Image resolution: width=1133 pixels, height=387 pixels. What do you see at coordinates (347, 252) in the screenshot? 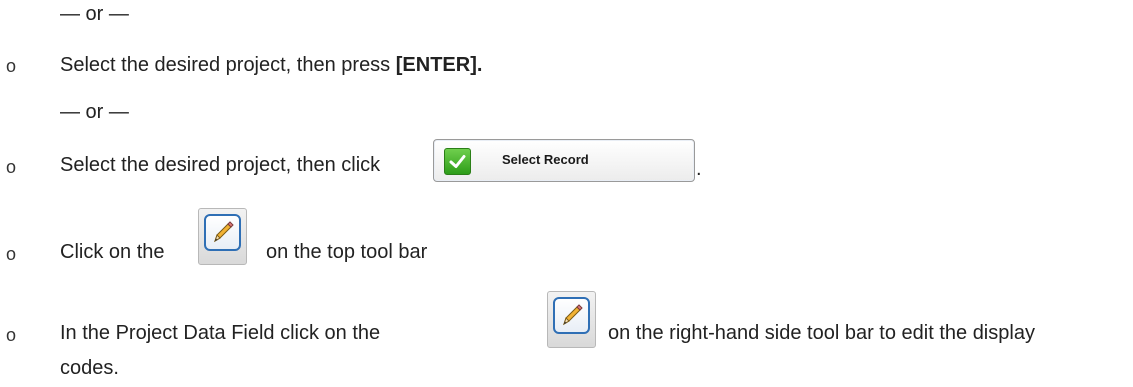
I see `step-click-pencil-suffix: on the top tool bar` at bounding box center [347, 252].